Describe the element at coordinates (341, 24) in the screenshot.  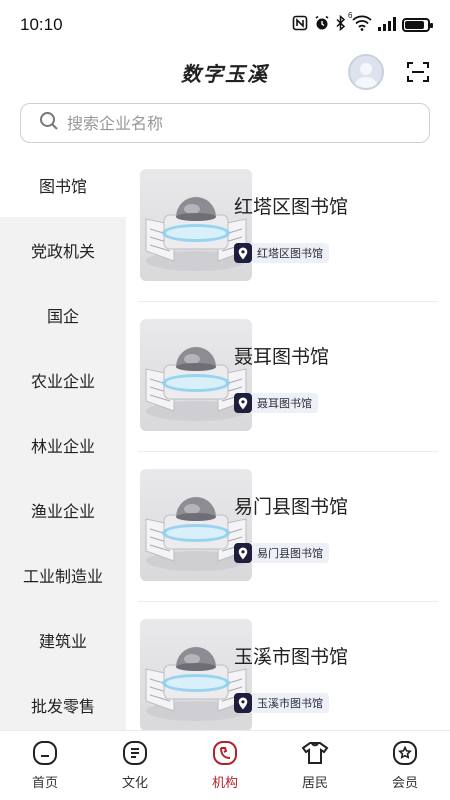
I see `bluetooth-icon` at that location.